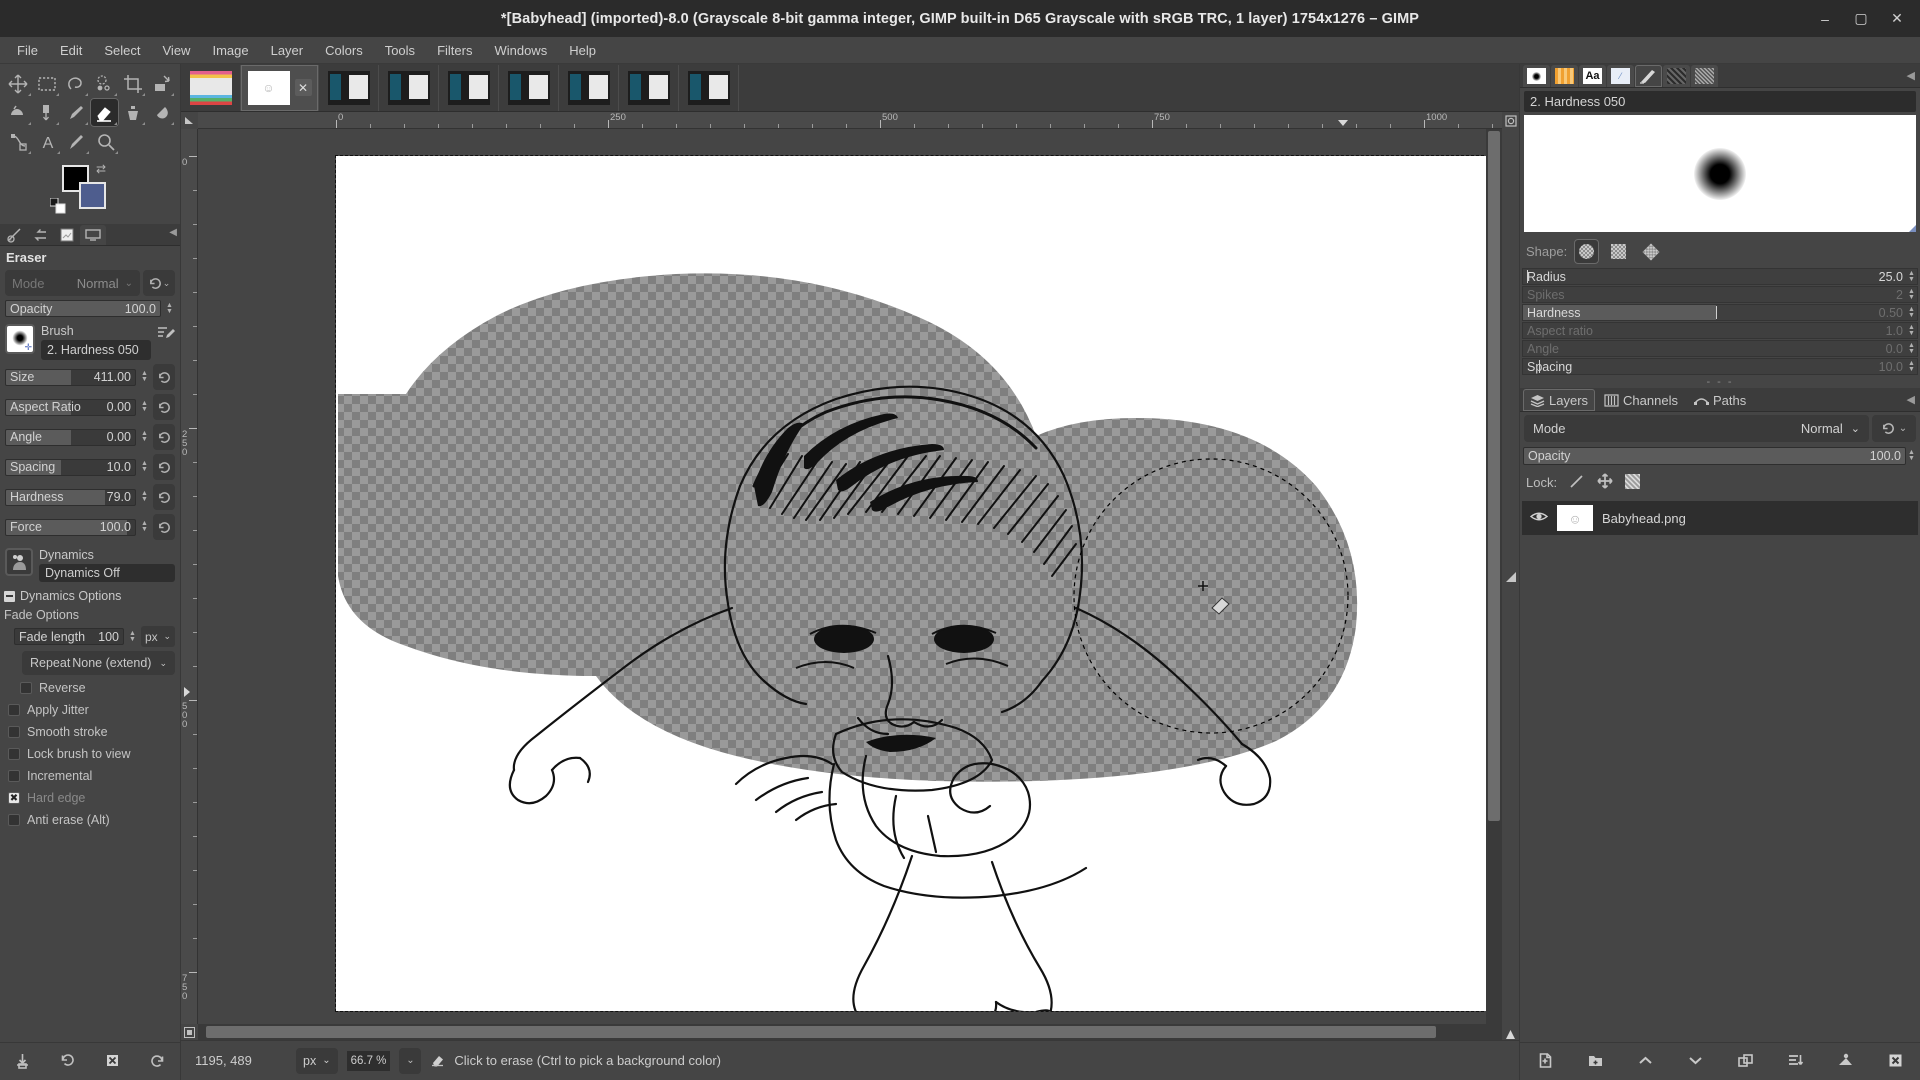  Describe the element at coordinates (15, 235) in the screenshot. I see `tool-options-icon: i` at that location.